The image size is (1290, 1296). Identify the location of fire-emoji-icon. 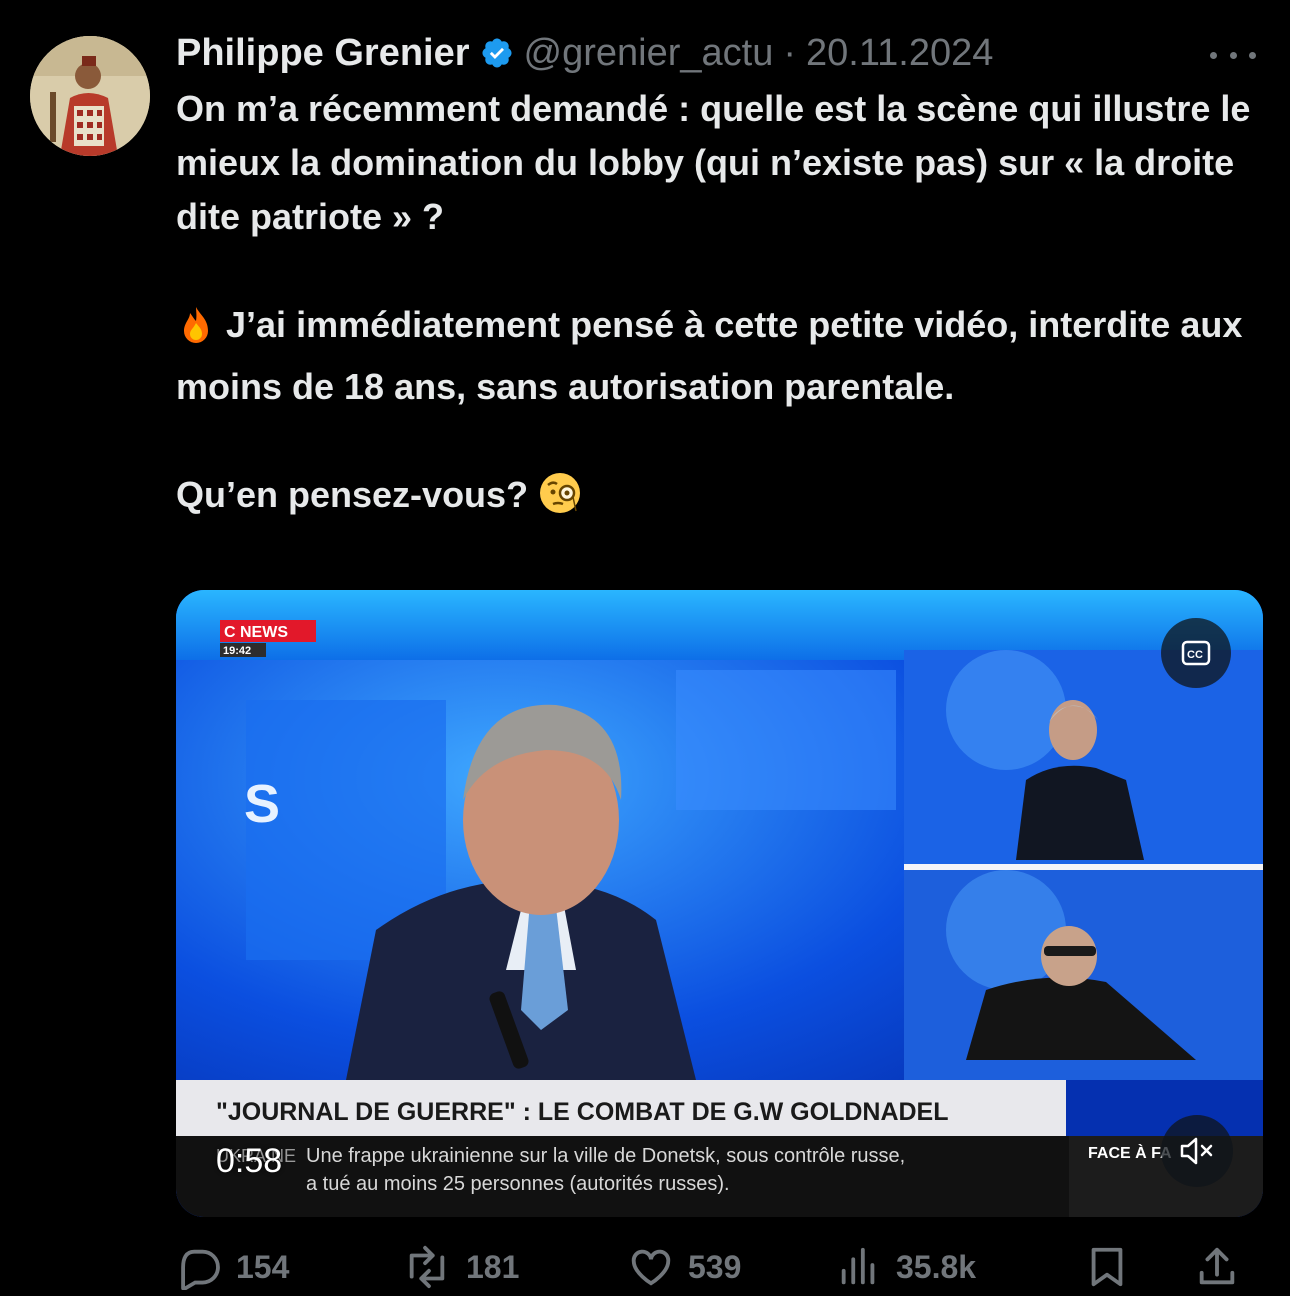
(196, 332).